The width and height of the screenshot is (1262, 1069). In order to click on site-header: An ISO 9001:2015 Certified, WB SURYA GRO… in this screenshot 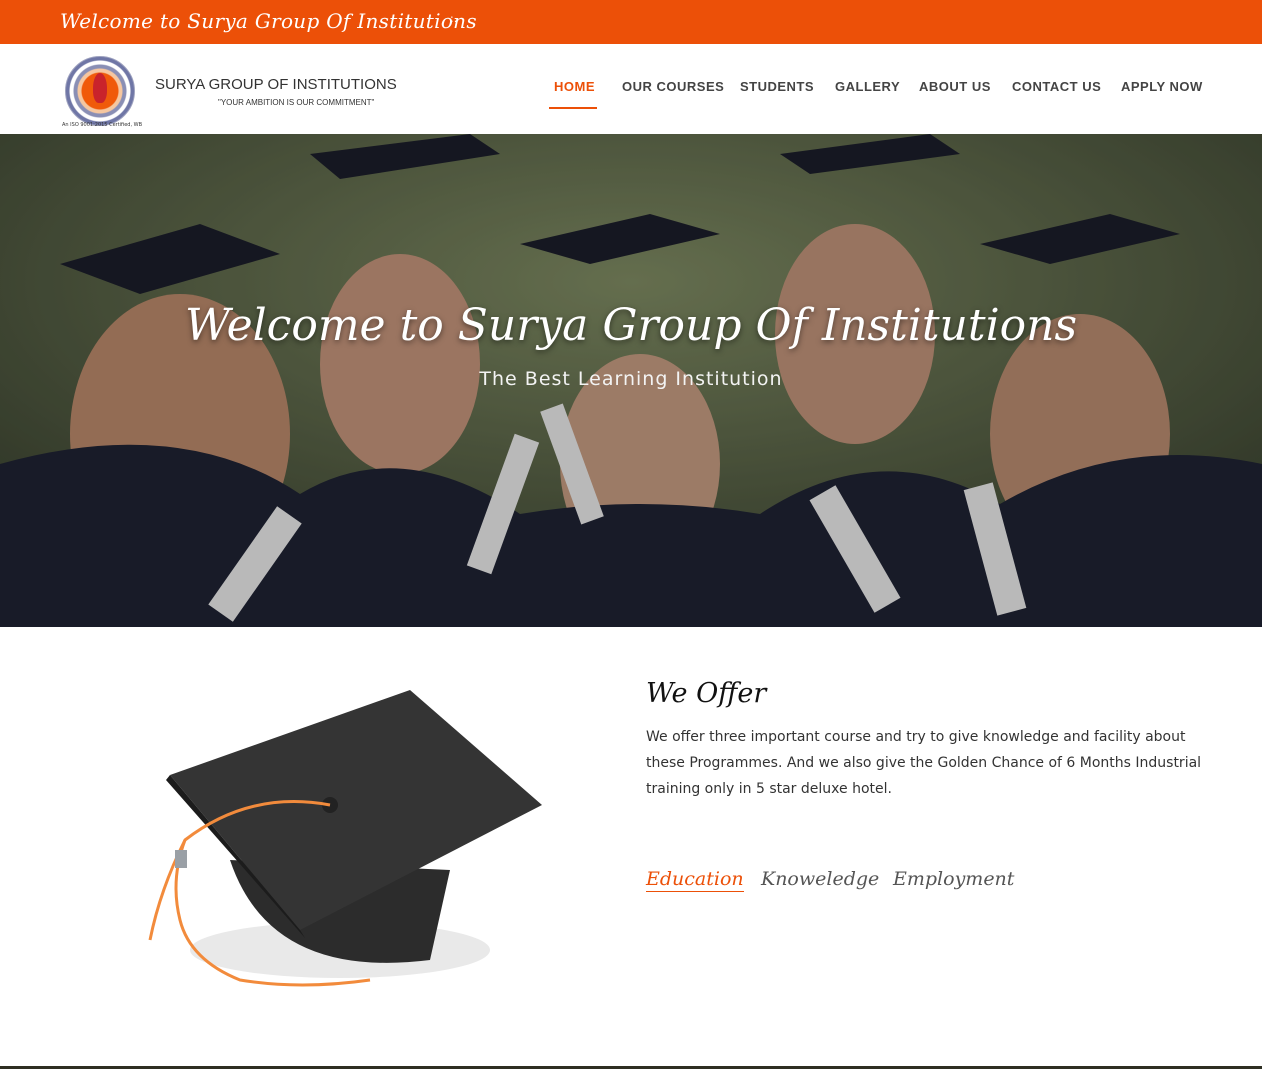, I will do `click(631, 89)`.